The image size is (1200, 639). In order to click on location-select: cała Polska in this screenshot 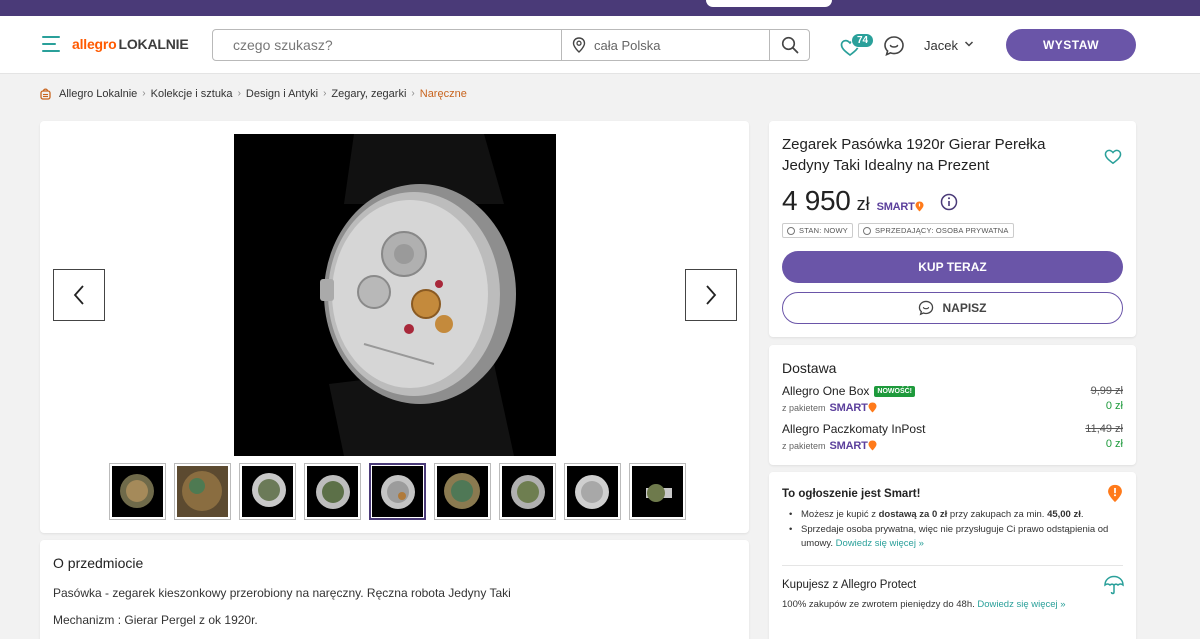, I will do `click(665, 45)`.